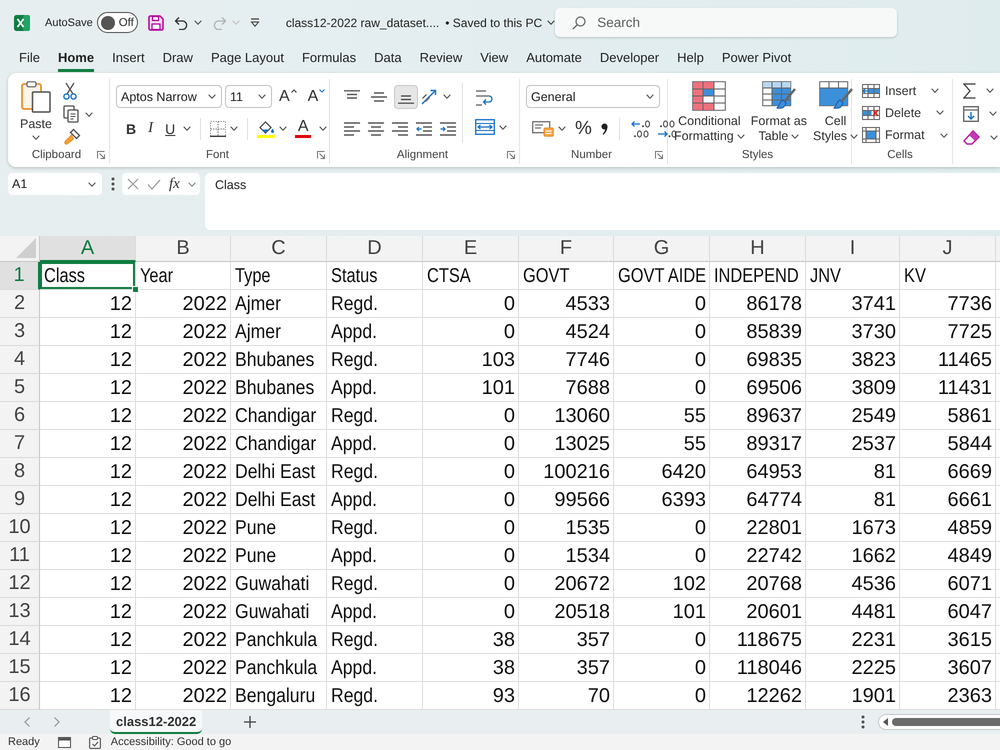 The image size is (1000, 750). I want to click on table-cell: Bhubanes, so click(279, 360).